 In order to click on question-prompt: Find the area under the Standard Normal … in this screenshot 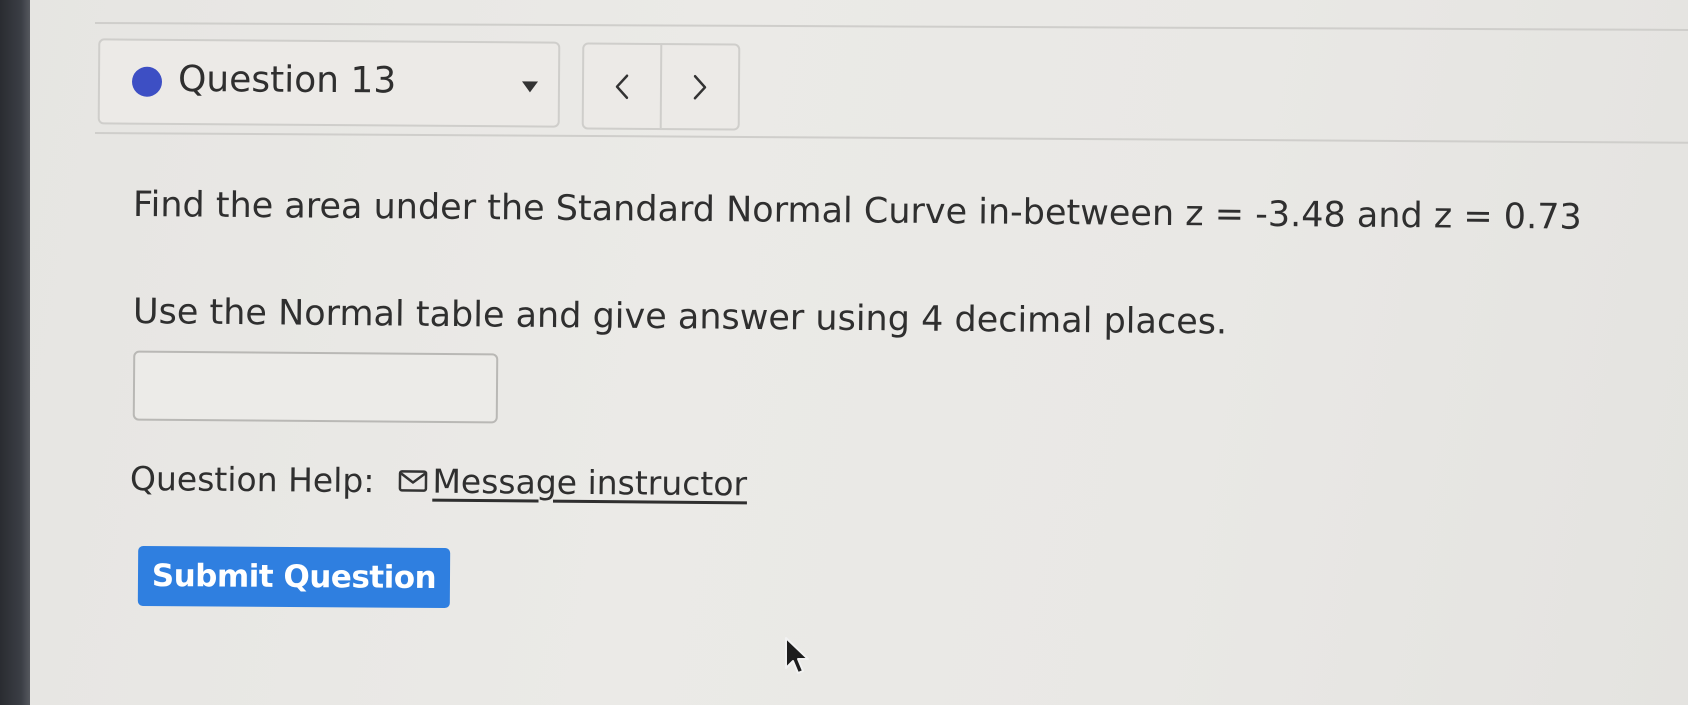, I will do `click(857, 211)`.